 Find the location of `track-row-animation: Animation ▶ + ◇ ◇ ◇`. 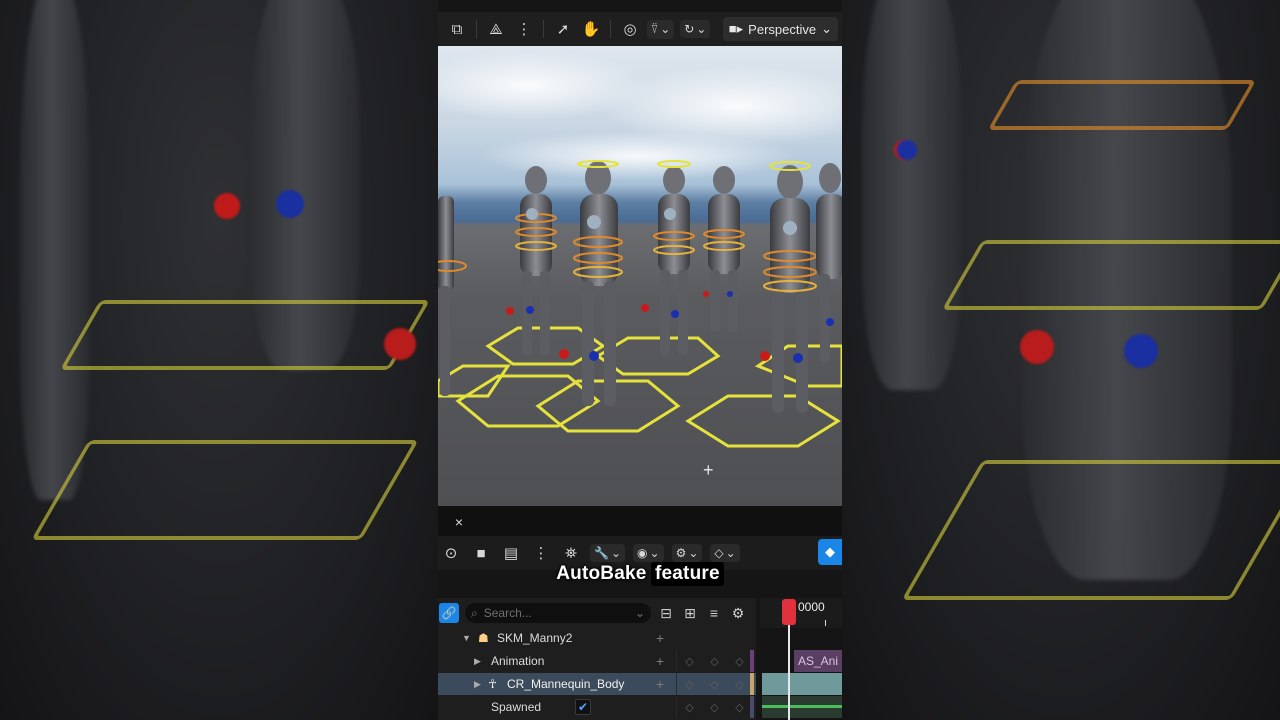

track-row-animation: Animation ▶ + ◇ ◇ ◇ is located at coordinates (597, 661).